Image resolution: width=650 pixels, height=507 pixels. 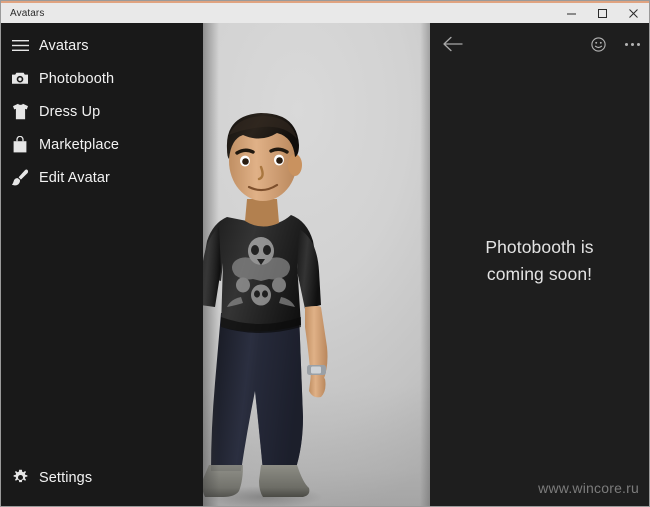 I want to click on sidebar-item-photobooth: Photobooth, so click(x=102, y=78).